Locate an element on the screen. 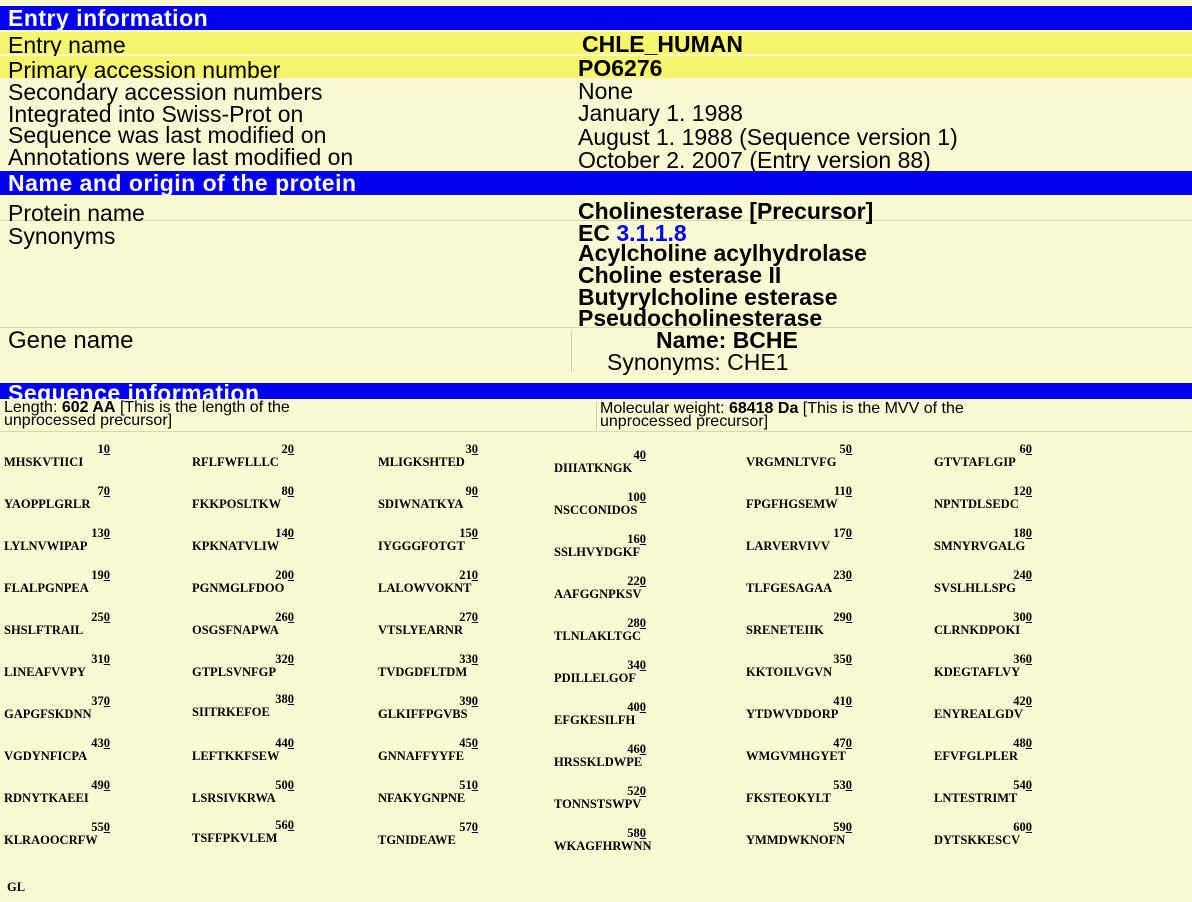 The height and width of the screenshot is (902, 1192). sequence-block: 550 KLRAOOCRFW is located at coordinates (57, 834).